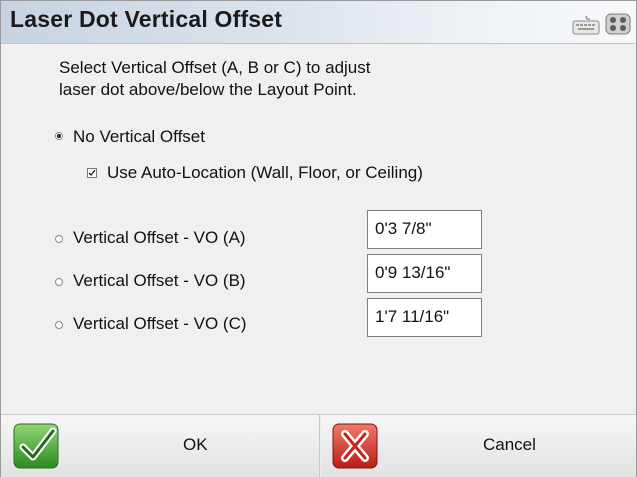 Image resolution: width=637 pixels, height=477 pixels. What do you see at coordinates (59, 282) in the screenshot?
I see `offset-b-radio` at bounding box center [59, 282].